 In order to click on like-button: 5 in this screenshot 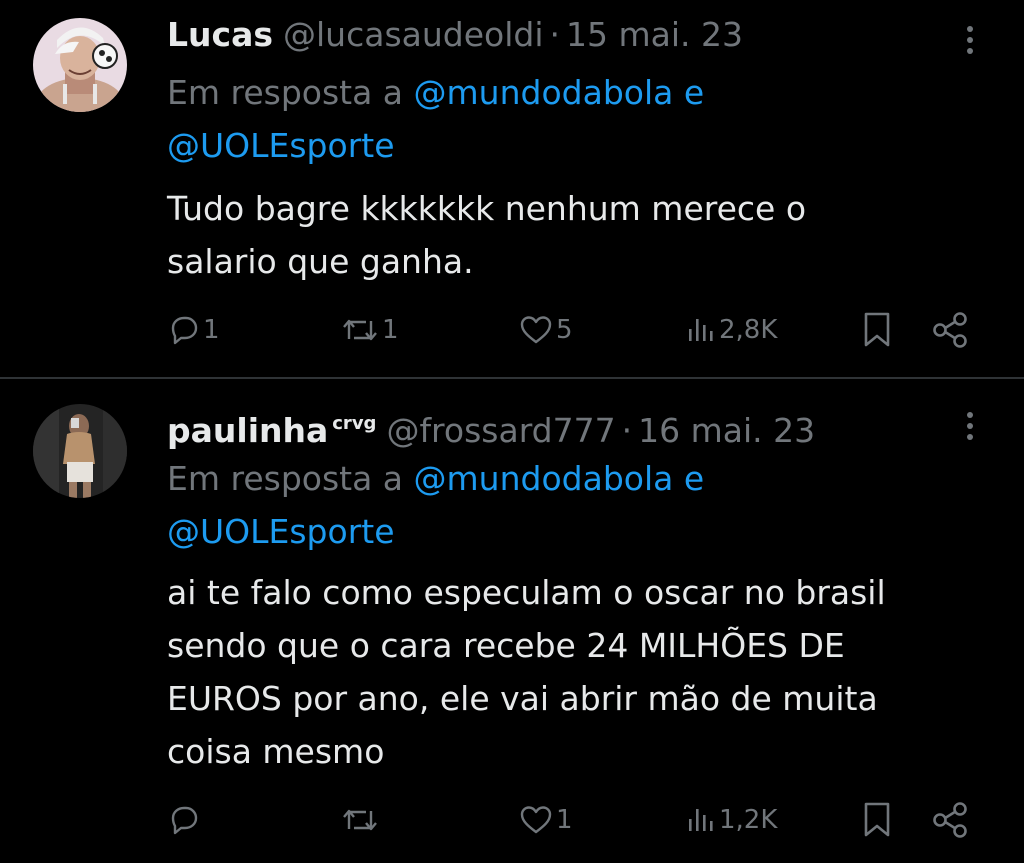, I will do `click(545, 330)`.